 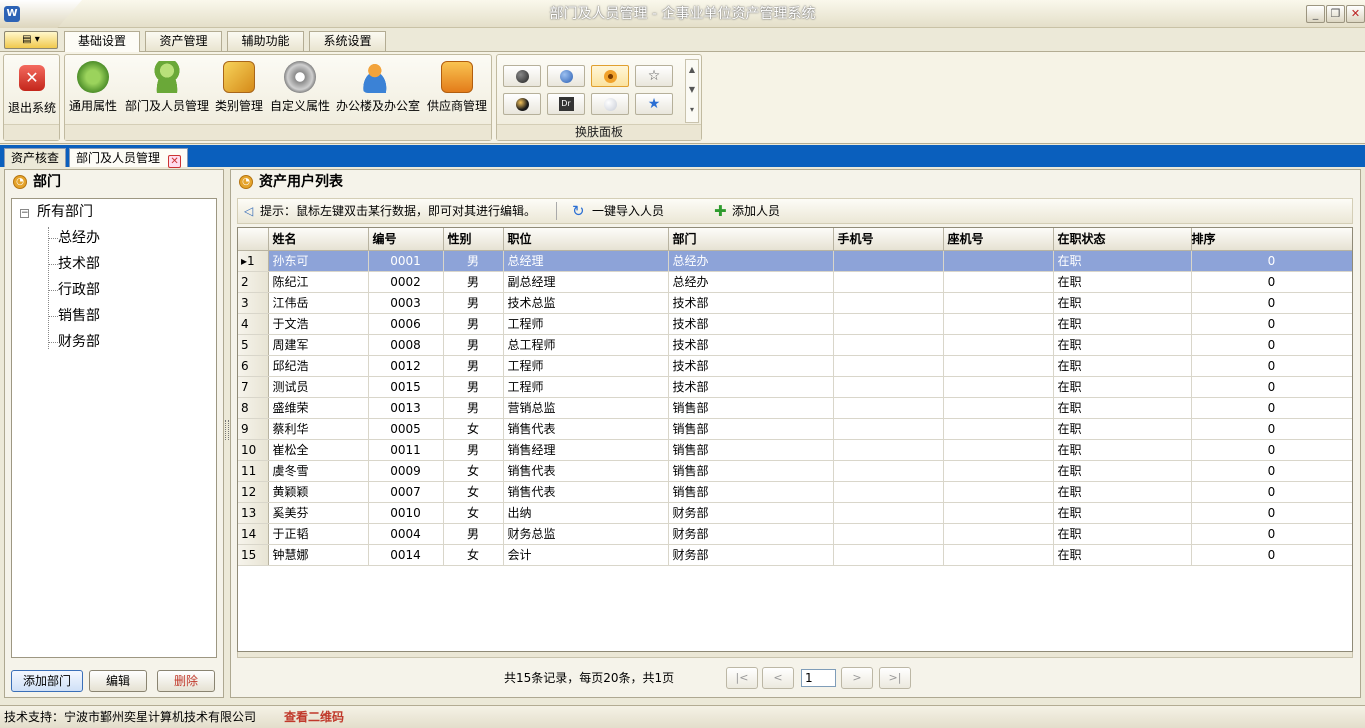 I want to click on col-header-position: 职位, so click(x=586, y=239).